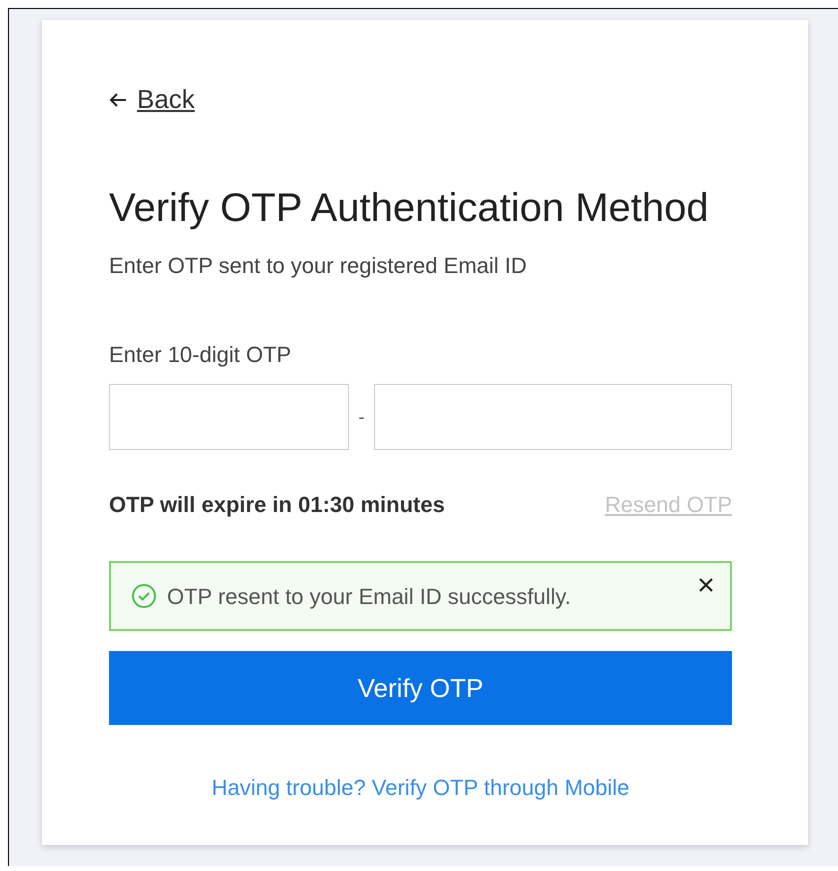 Image resolution: width=838 pixels, height=871 pixels. I want to click on back-link: Back, so click(152, 99).